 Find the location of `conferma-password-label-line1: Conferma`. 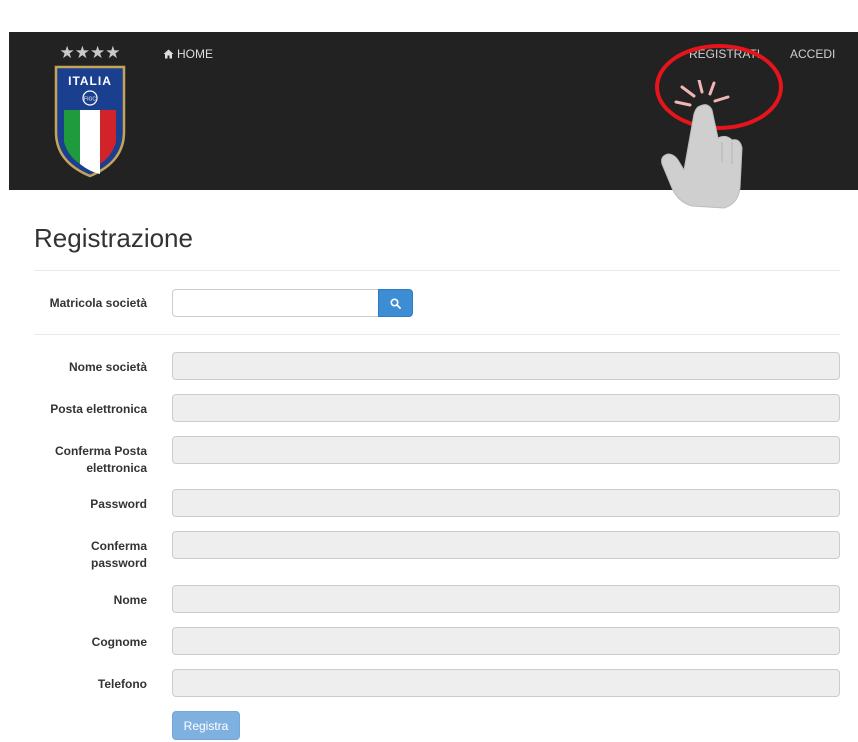

conferma-password-label-line1: Conferma is located at coordinates (118, 546).